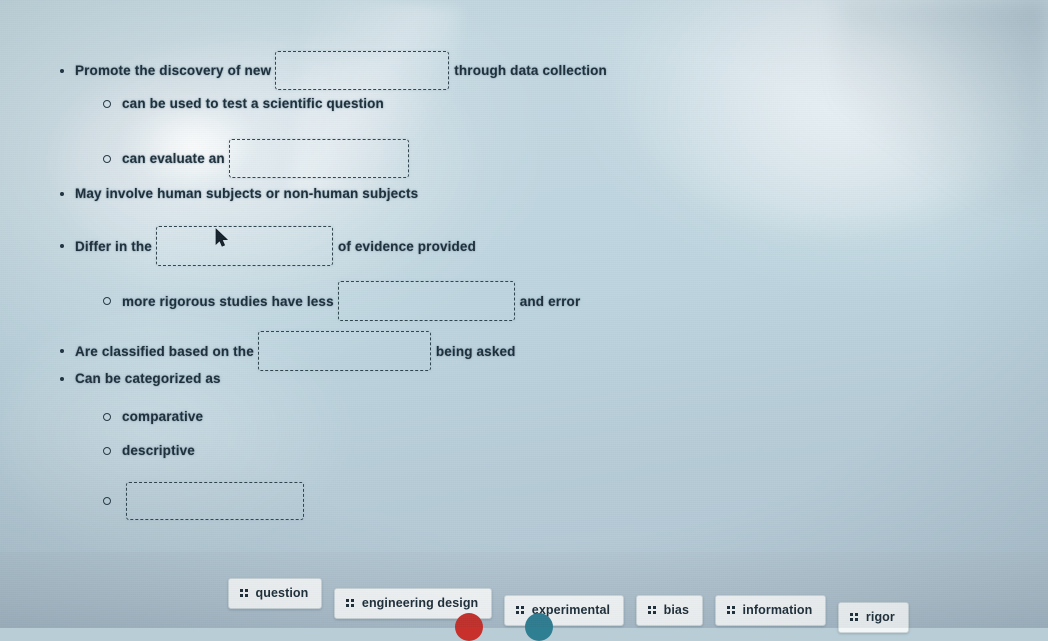 The width and height of the screenshot is (1048, 641). Describe the element at coordinates (420, 603) in the screenshot. I see `word-tile-label: engineering design` at that location.